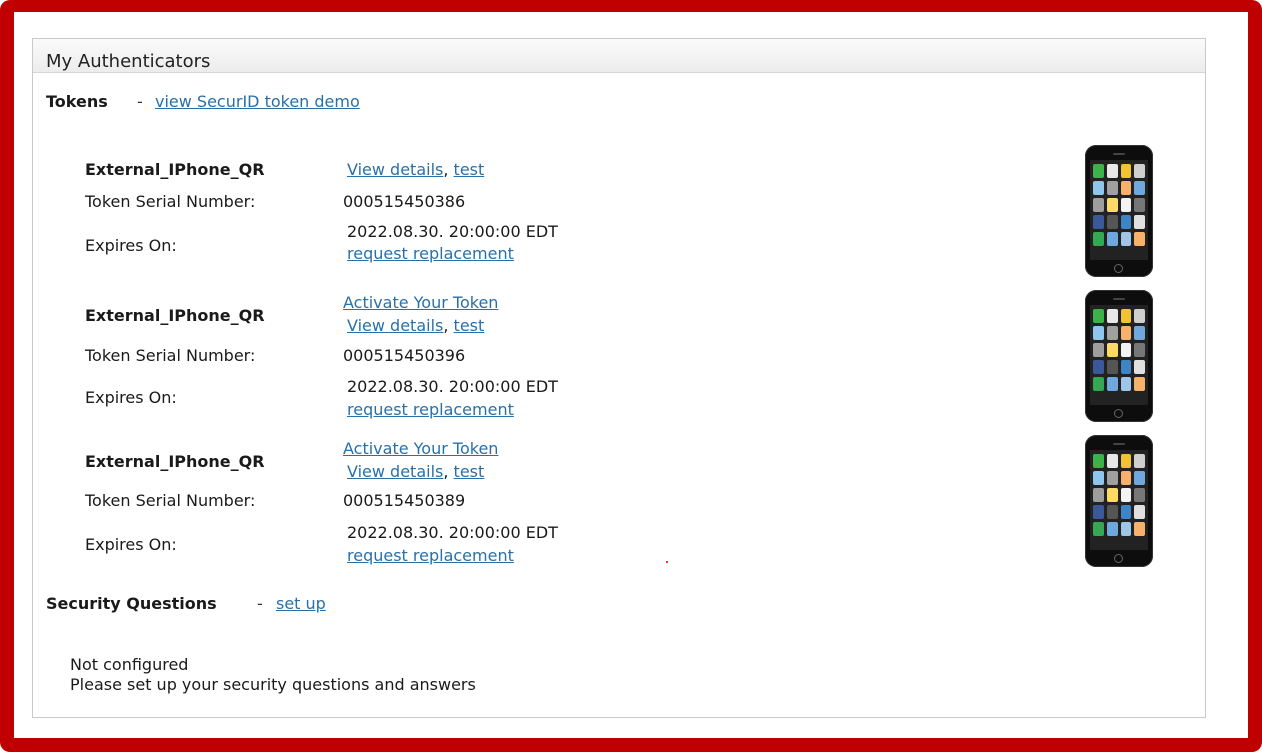 This screenshot has width=1262, height=752. Describe the element at coordinates (469, 325) in the screenshot. I see `token-2-test-link: test` at that location.